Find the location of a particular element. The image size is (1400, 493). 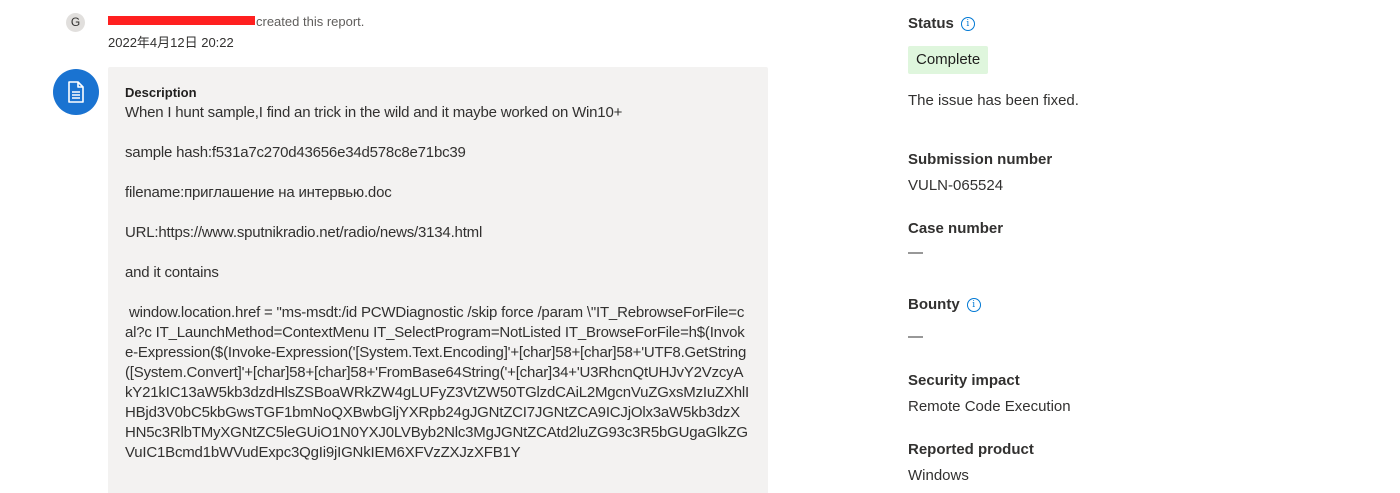

status-description: The issue has been fixed. is located at coordinates (993, 100).